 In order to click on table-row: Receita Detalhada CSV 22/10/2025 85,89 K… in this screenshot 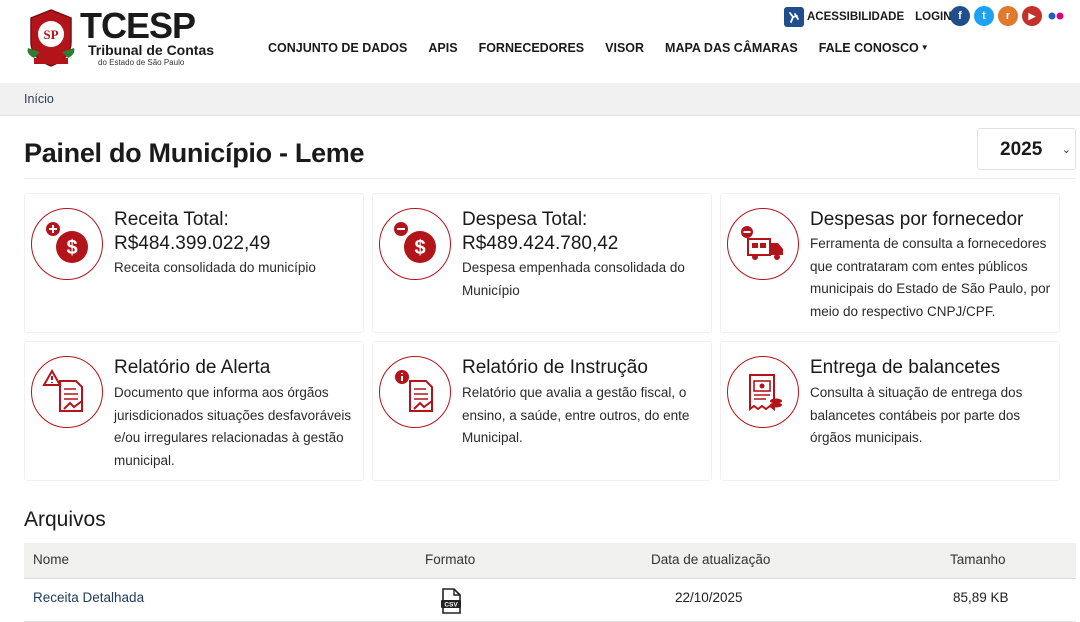, I will do `click(550, 601)`.